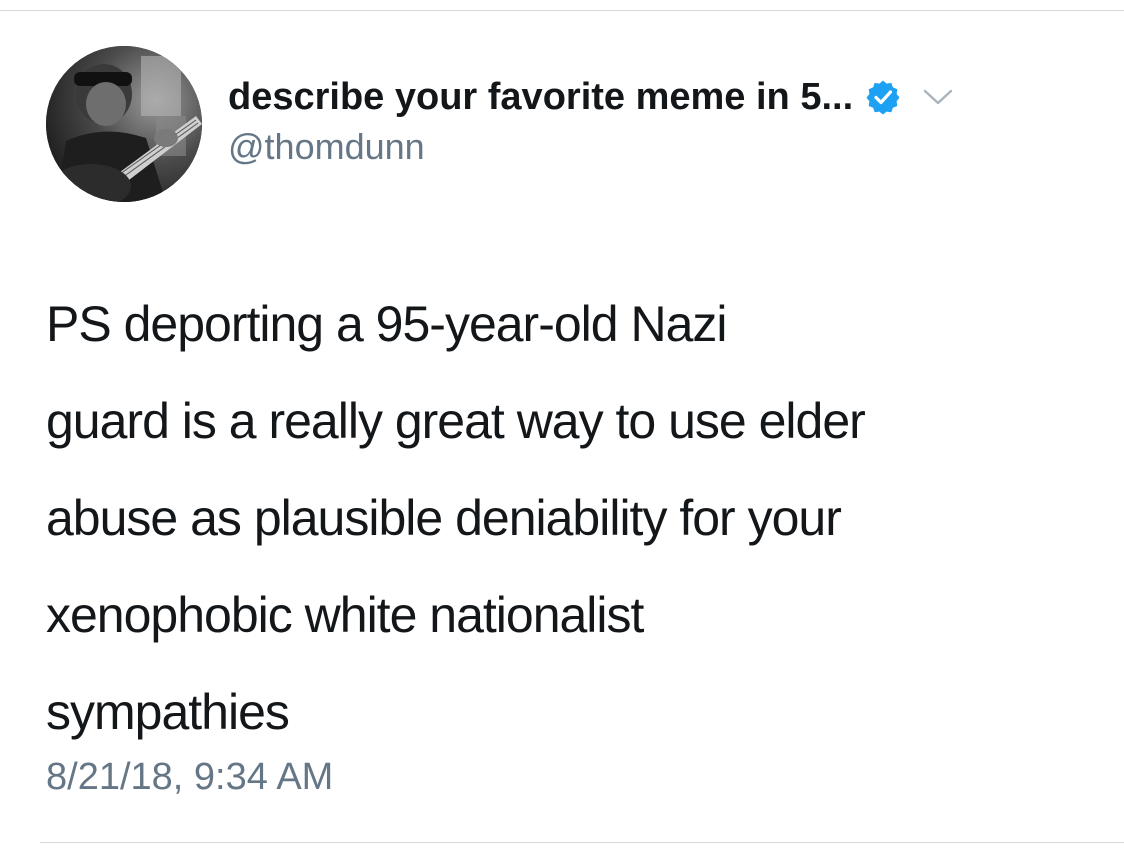 This screenshot has height=862, width=1124. I want to click on author-handle: @thomdunn, so click(326, 147).